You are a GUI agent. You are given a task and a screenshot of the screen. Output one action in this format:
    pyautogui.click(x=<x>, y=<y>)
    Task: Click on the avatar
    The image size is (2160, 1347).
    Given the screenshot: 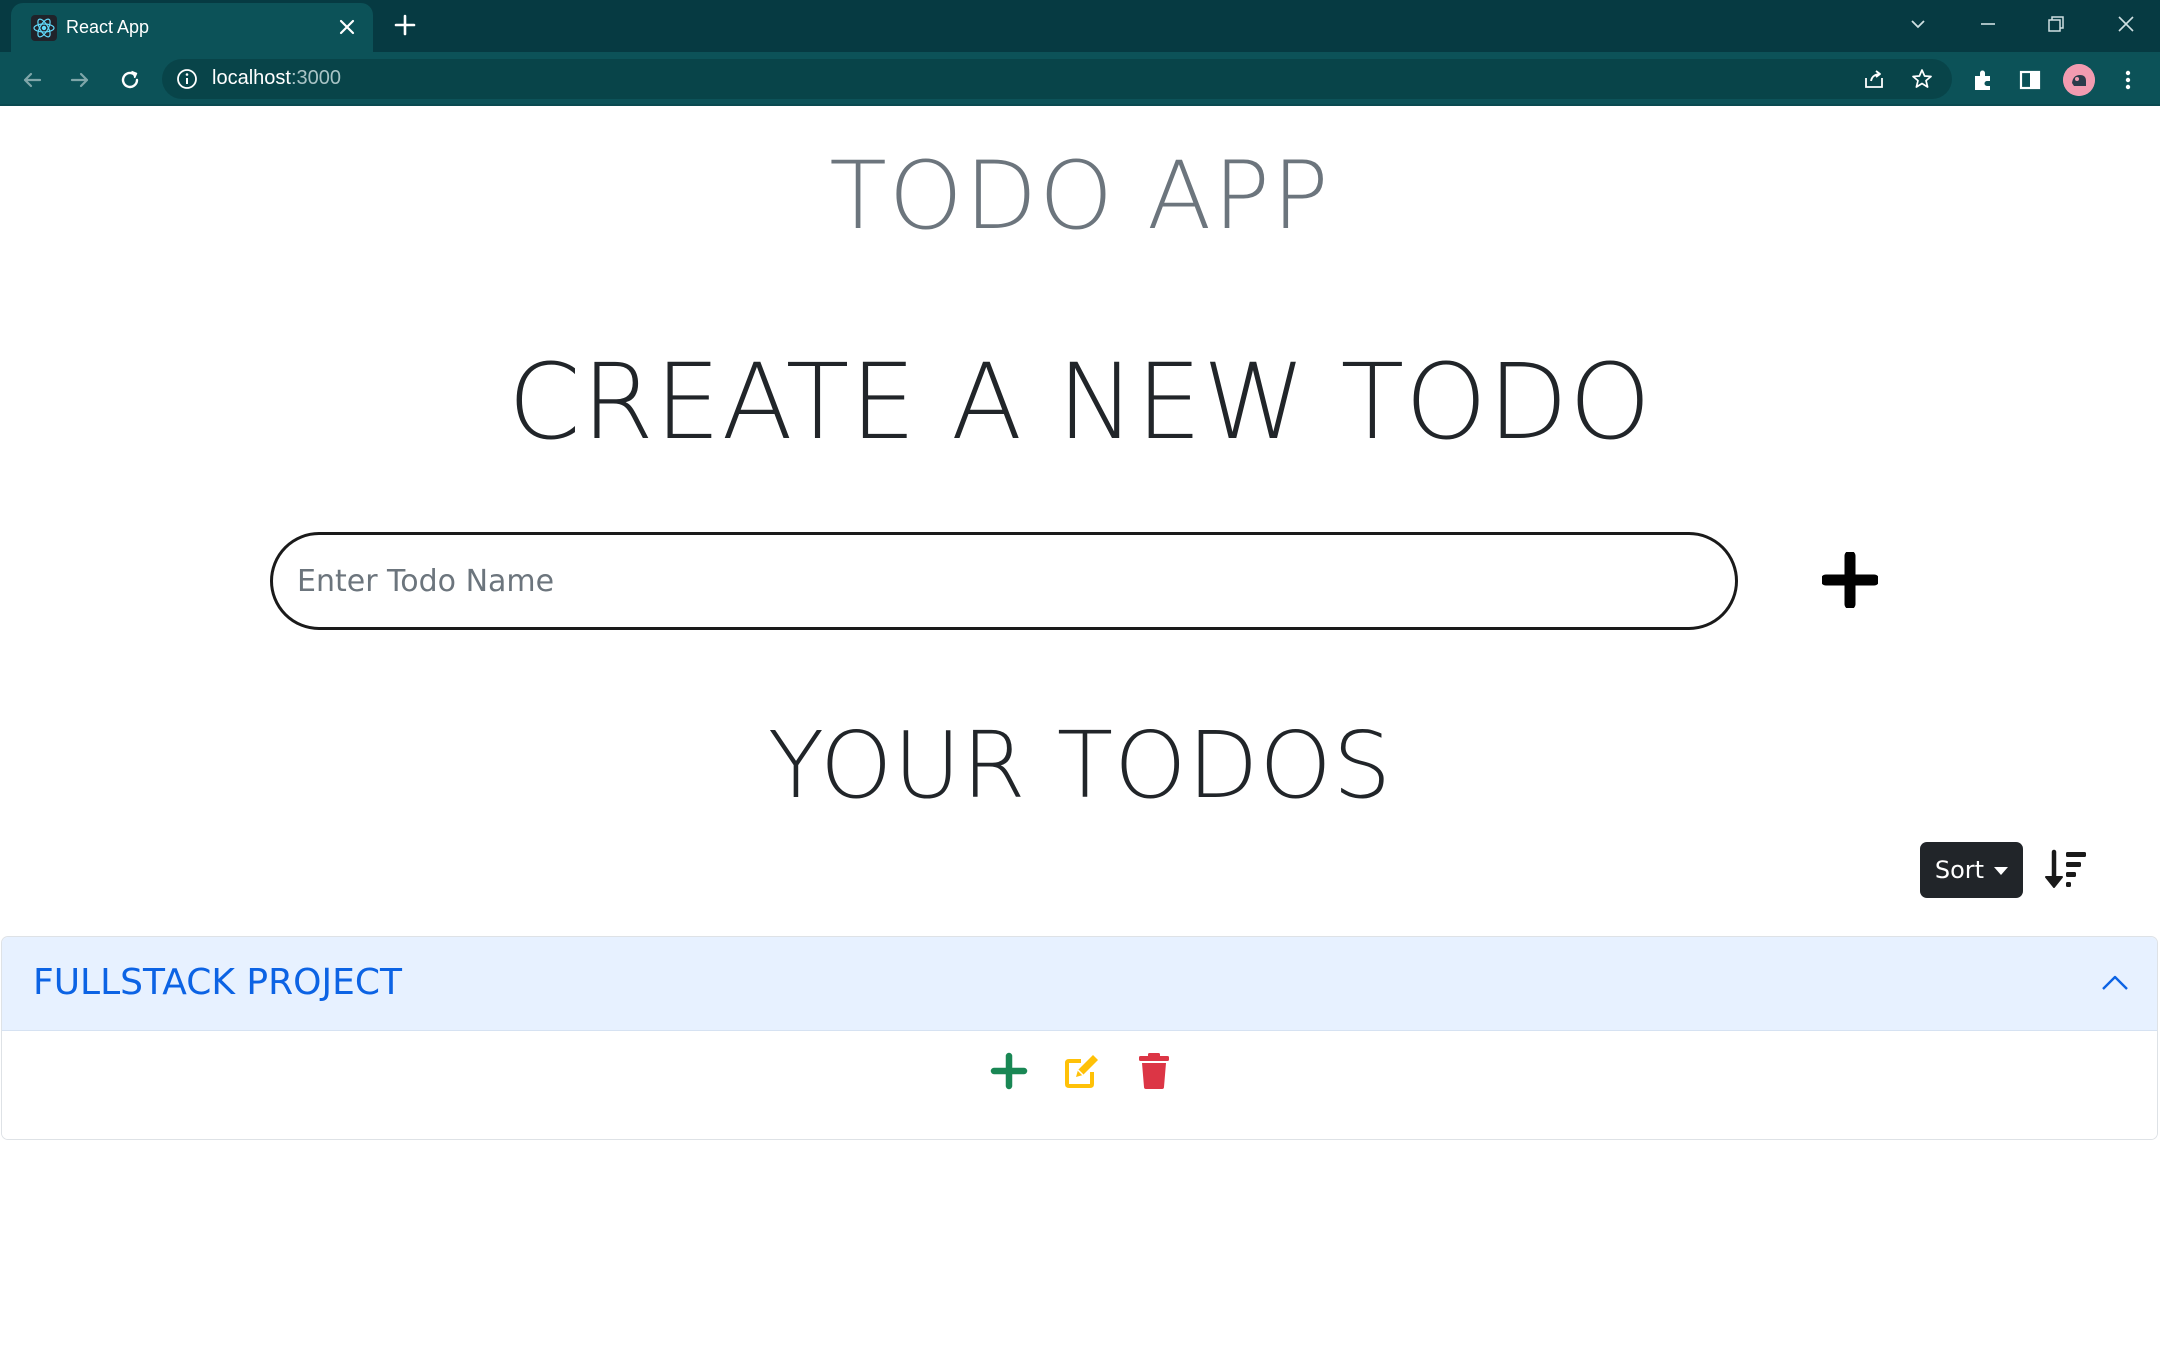 What is the action you would take?
    pyautogui.click(x=2079, y=80)
    